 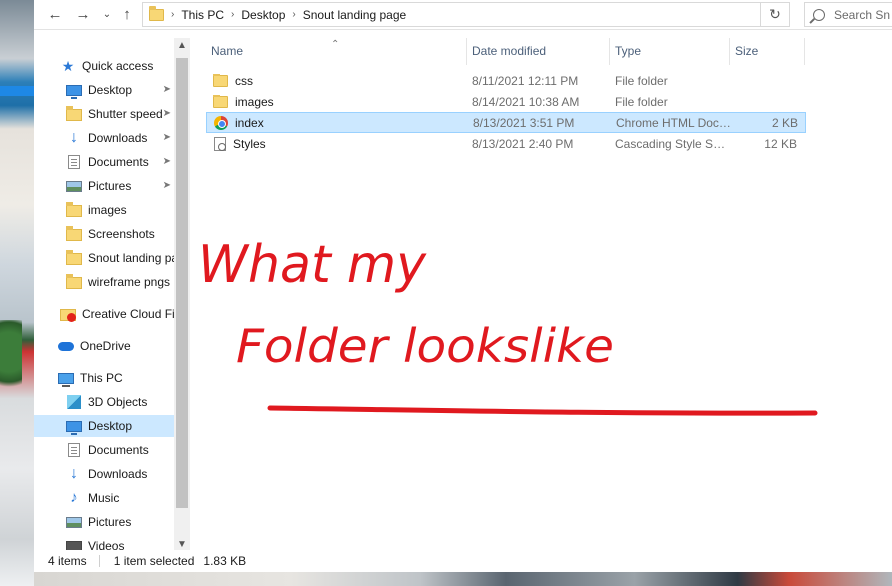 What do you see at coordinates (254, 101) in the screenshot?
I see `file-name: images` at bounding box center [254, 101].